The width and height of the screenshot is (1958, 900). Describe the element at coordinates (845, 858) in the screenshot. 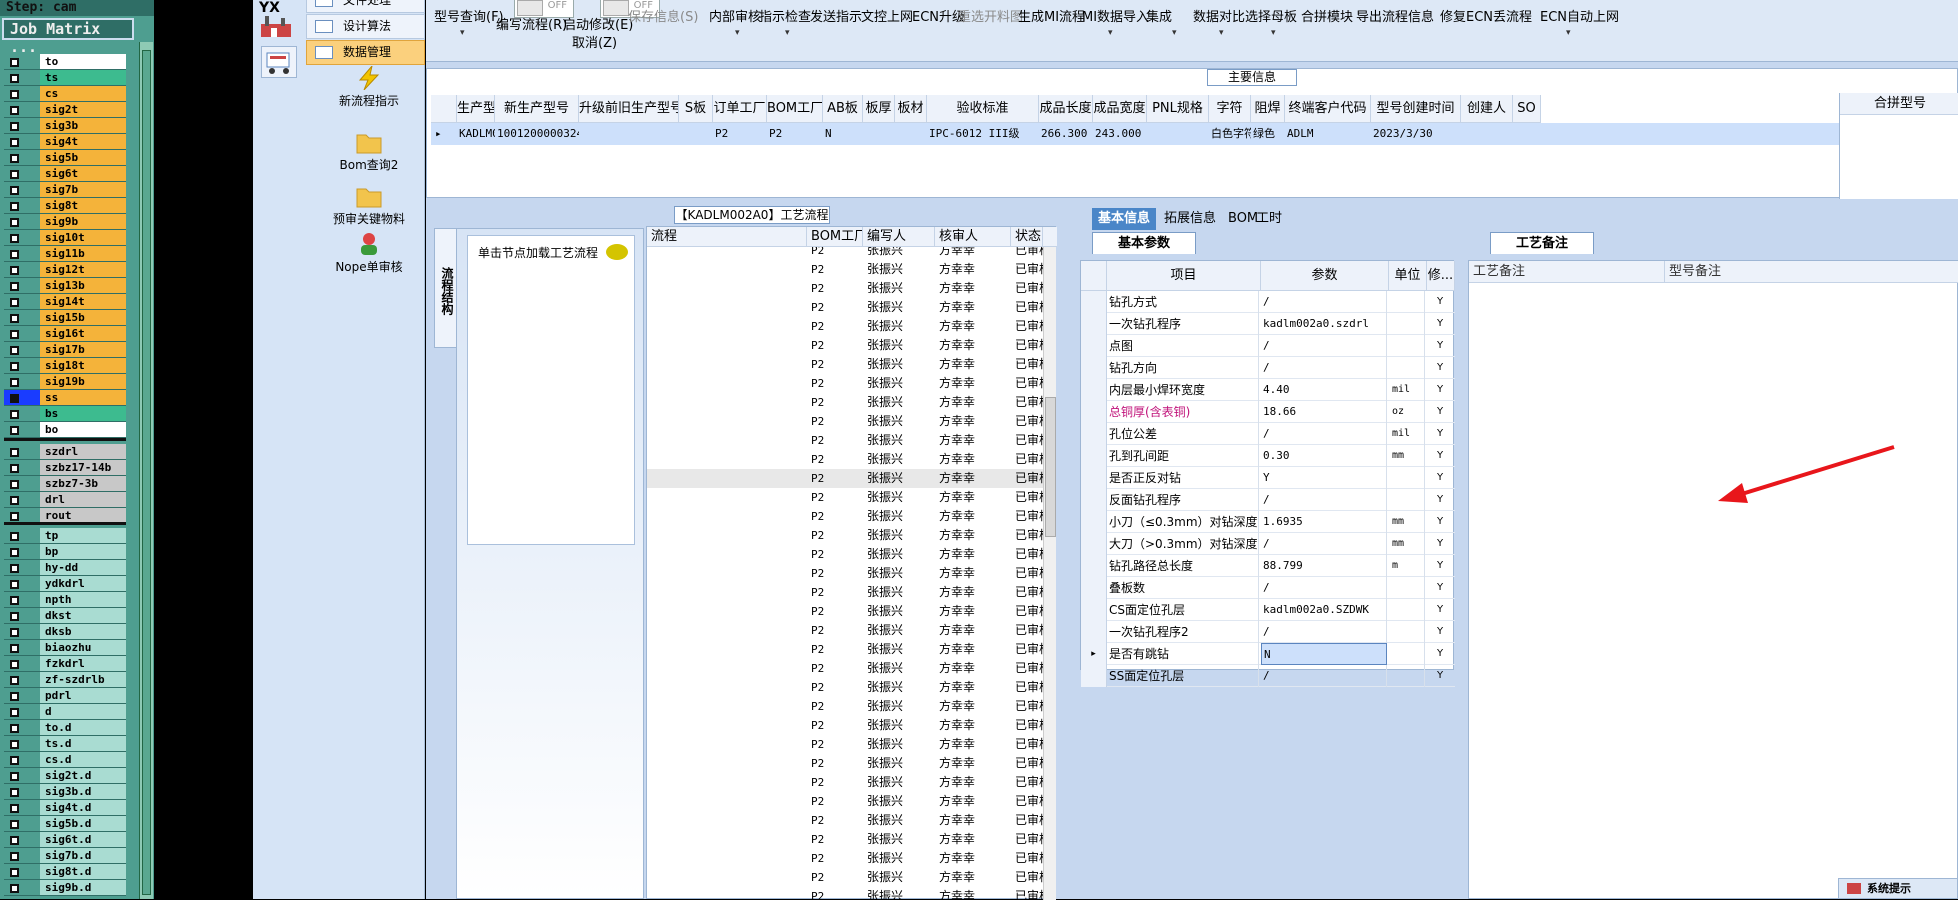

I see `process-row: 退锡2P2张振兴方幸幸已审核` at that location.